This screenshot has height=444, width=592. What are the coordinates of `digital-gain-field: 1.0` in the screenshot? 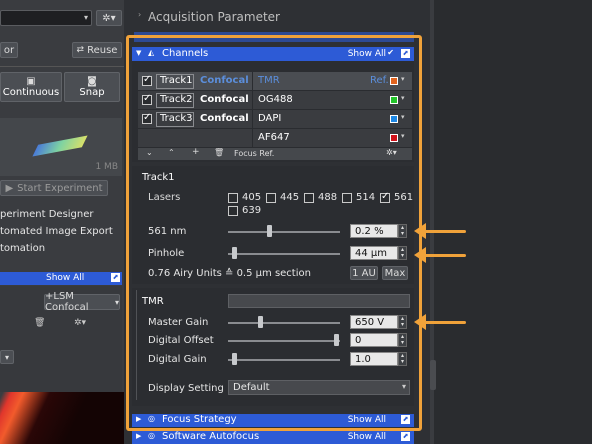 It's located at (374, 359).